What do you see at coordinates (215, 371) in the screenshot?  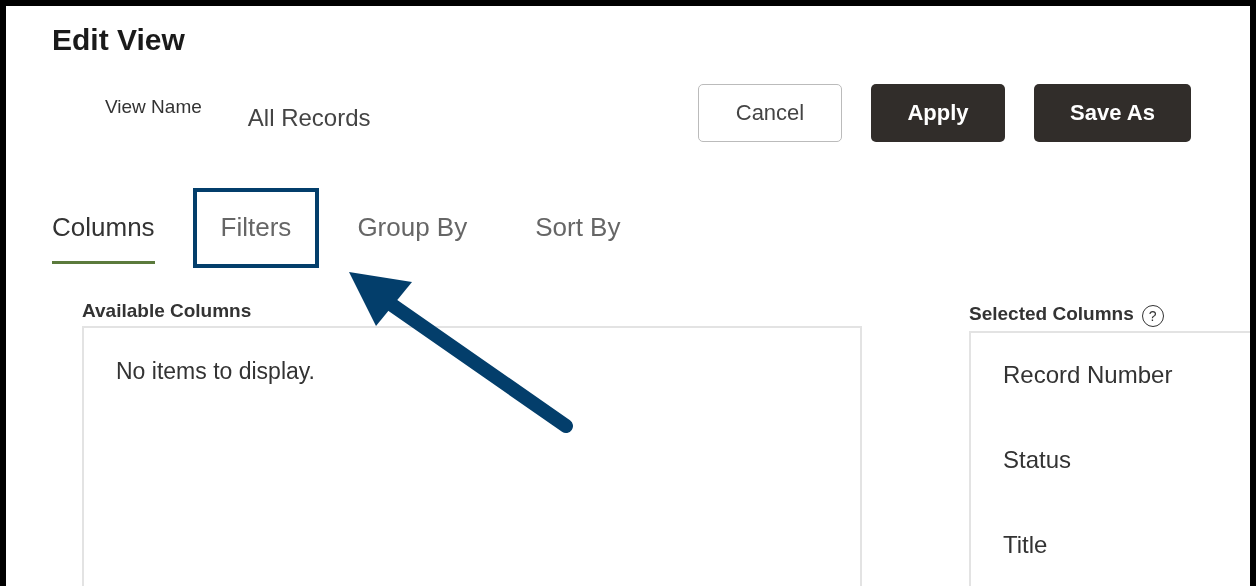 I see `empty-message: No items to display.` at bounding box center [215, 371].